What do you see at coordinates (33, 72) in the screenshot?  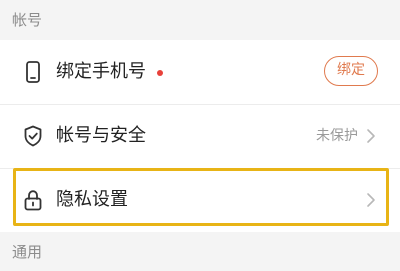 I see `phone-icon` at bounding box center [33, 72].